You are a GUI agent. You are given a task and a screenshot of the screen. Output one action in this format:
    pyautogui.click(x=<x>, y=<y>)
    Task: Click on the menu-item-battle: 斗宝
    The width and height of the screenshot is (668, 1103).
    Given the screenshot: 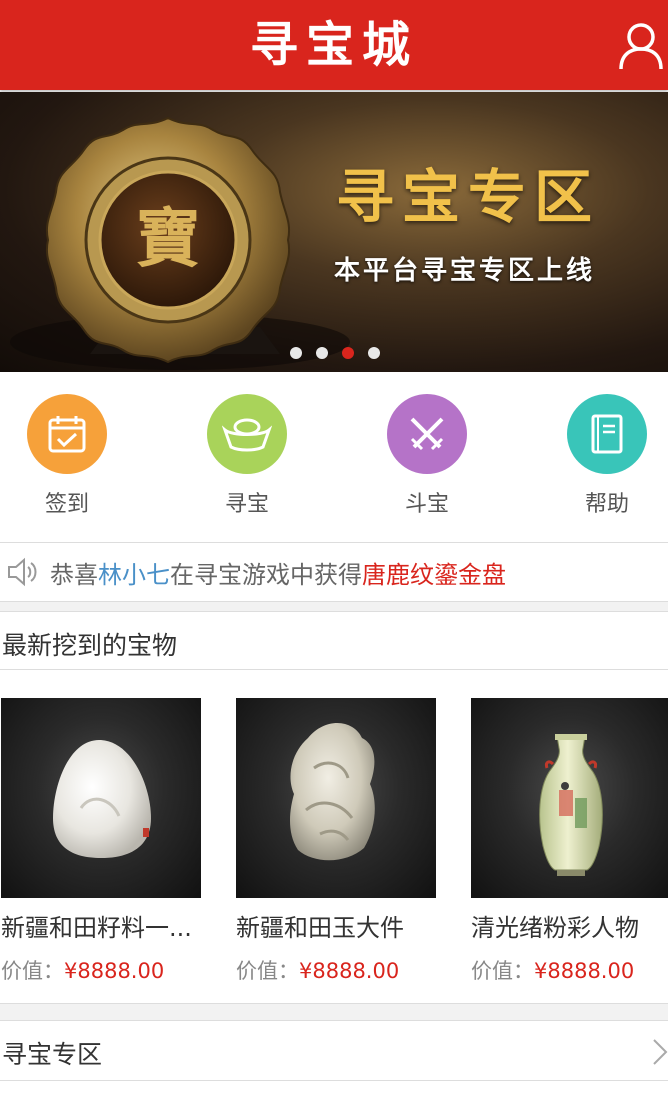 What is the action you would take?
    pyautogui.click(x=427, y=456)
    